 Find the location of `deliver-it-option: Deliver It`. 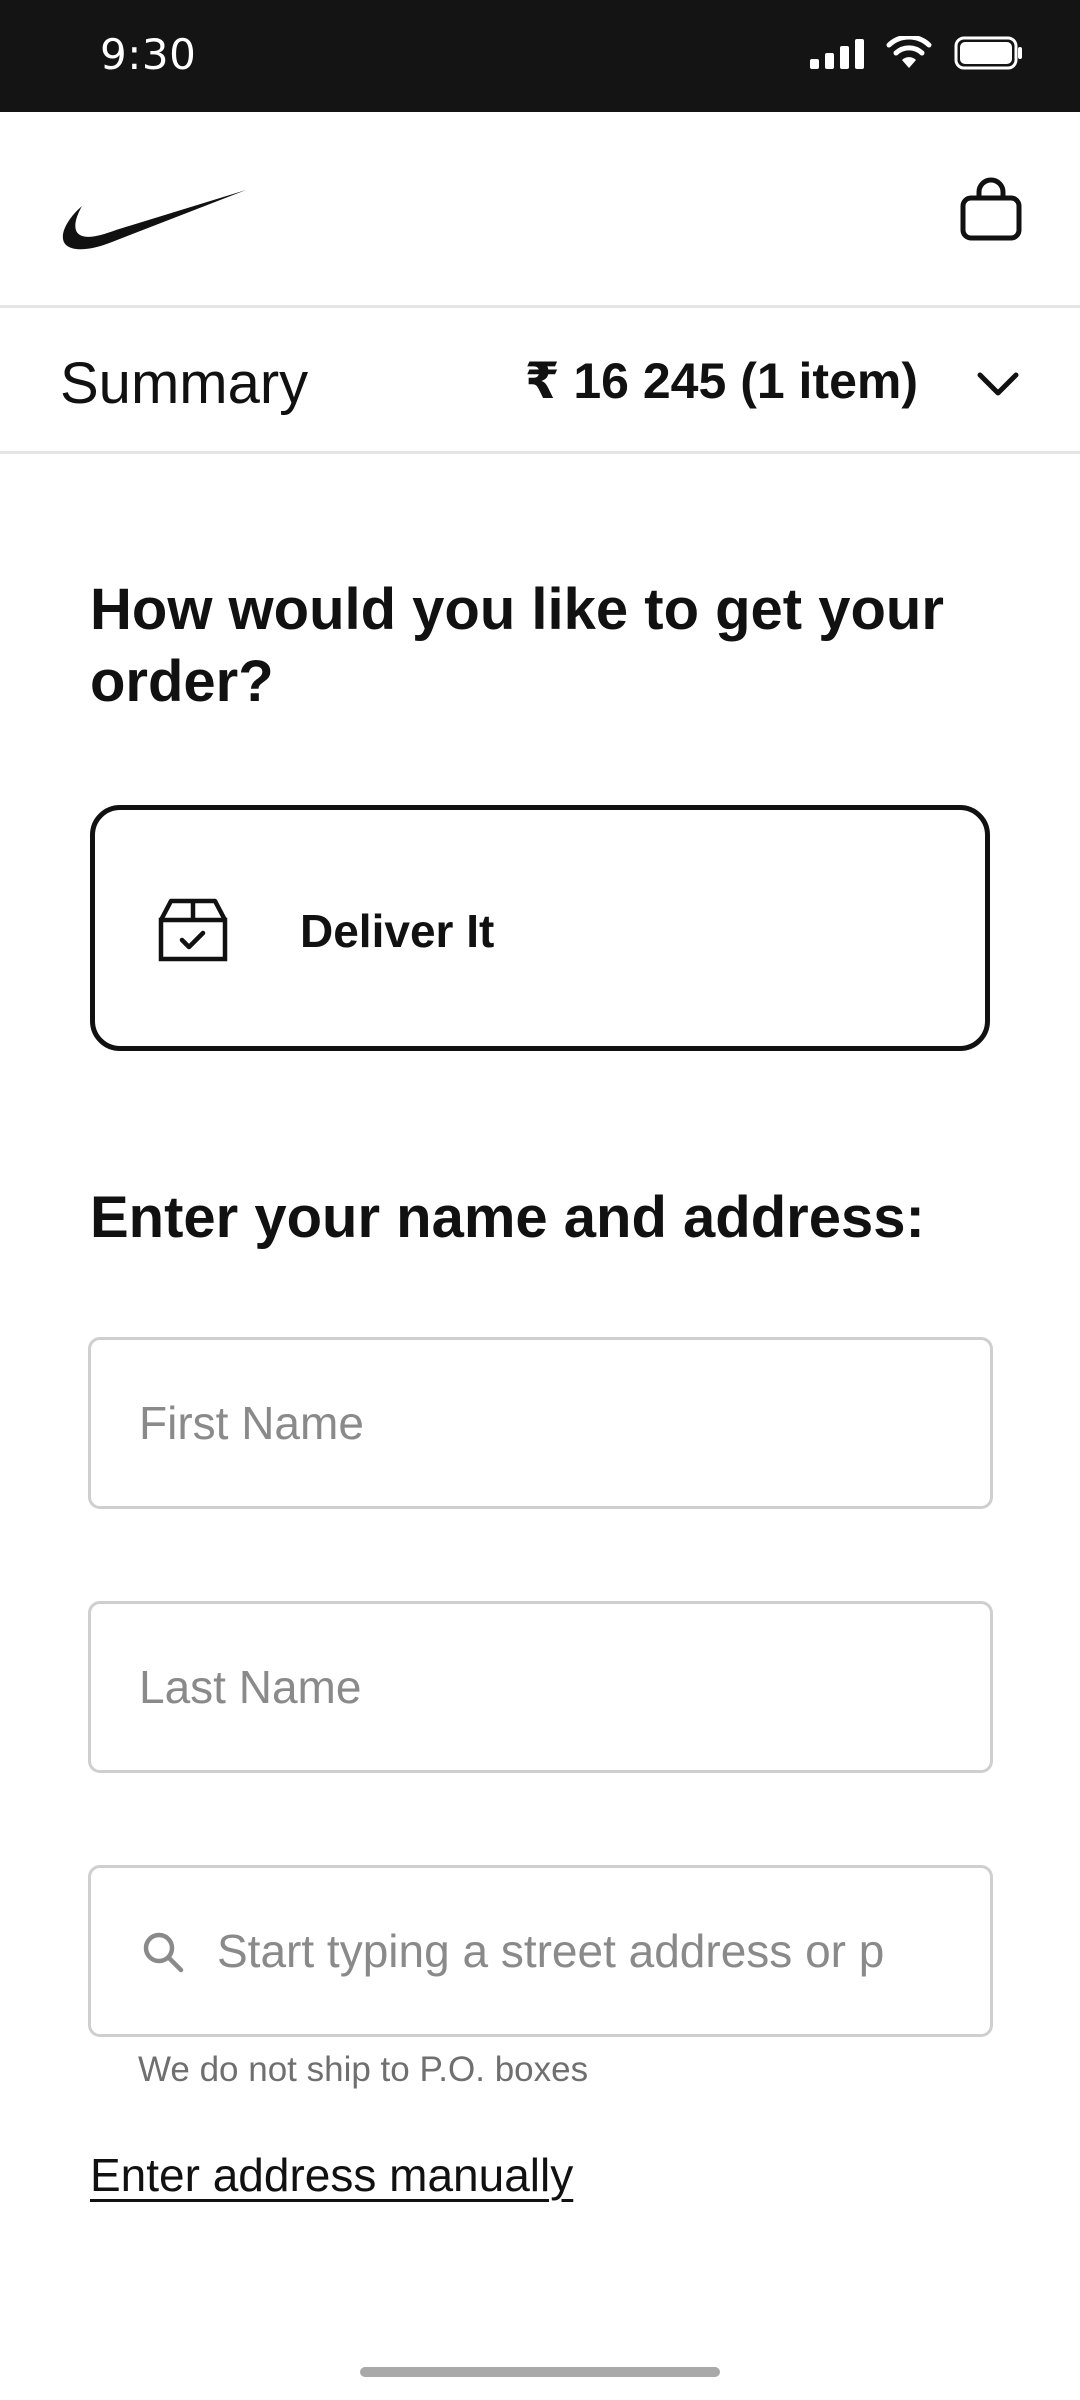

deliver-it-option: Deliver It is located at coordinates (540, 928).